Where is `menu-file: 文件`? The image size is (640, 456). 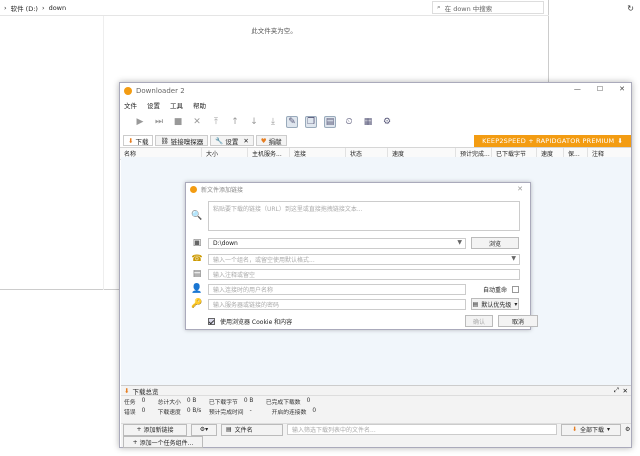
menu-file: 文件 is located at coordinates (130, 105).